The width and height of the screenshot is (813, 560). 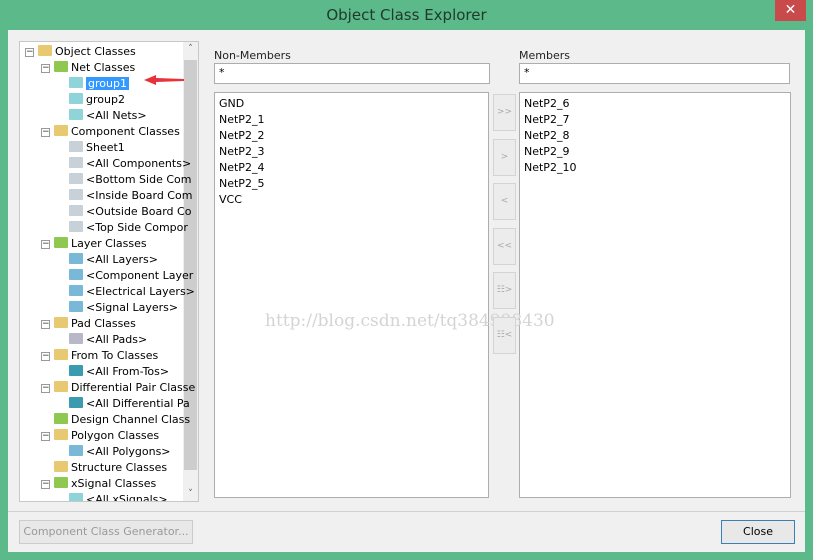 I want to click on tree-item: Component Classes, so click(x=117, y=132).